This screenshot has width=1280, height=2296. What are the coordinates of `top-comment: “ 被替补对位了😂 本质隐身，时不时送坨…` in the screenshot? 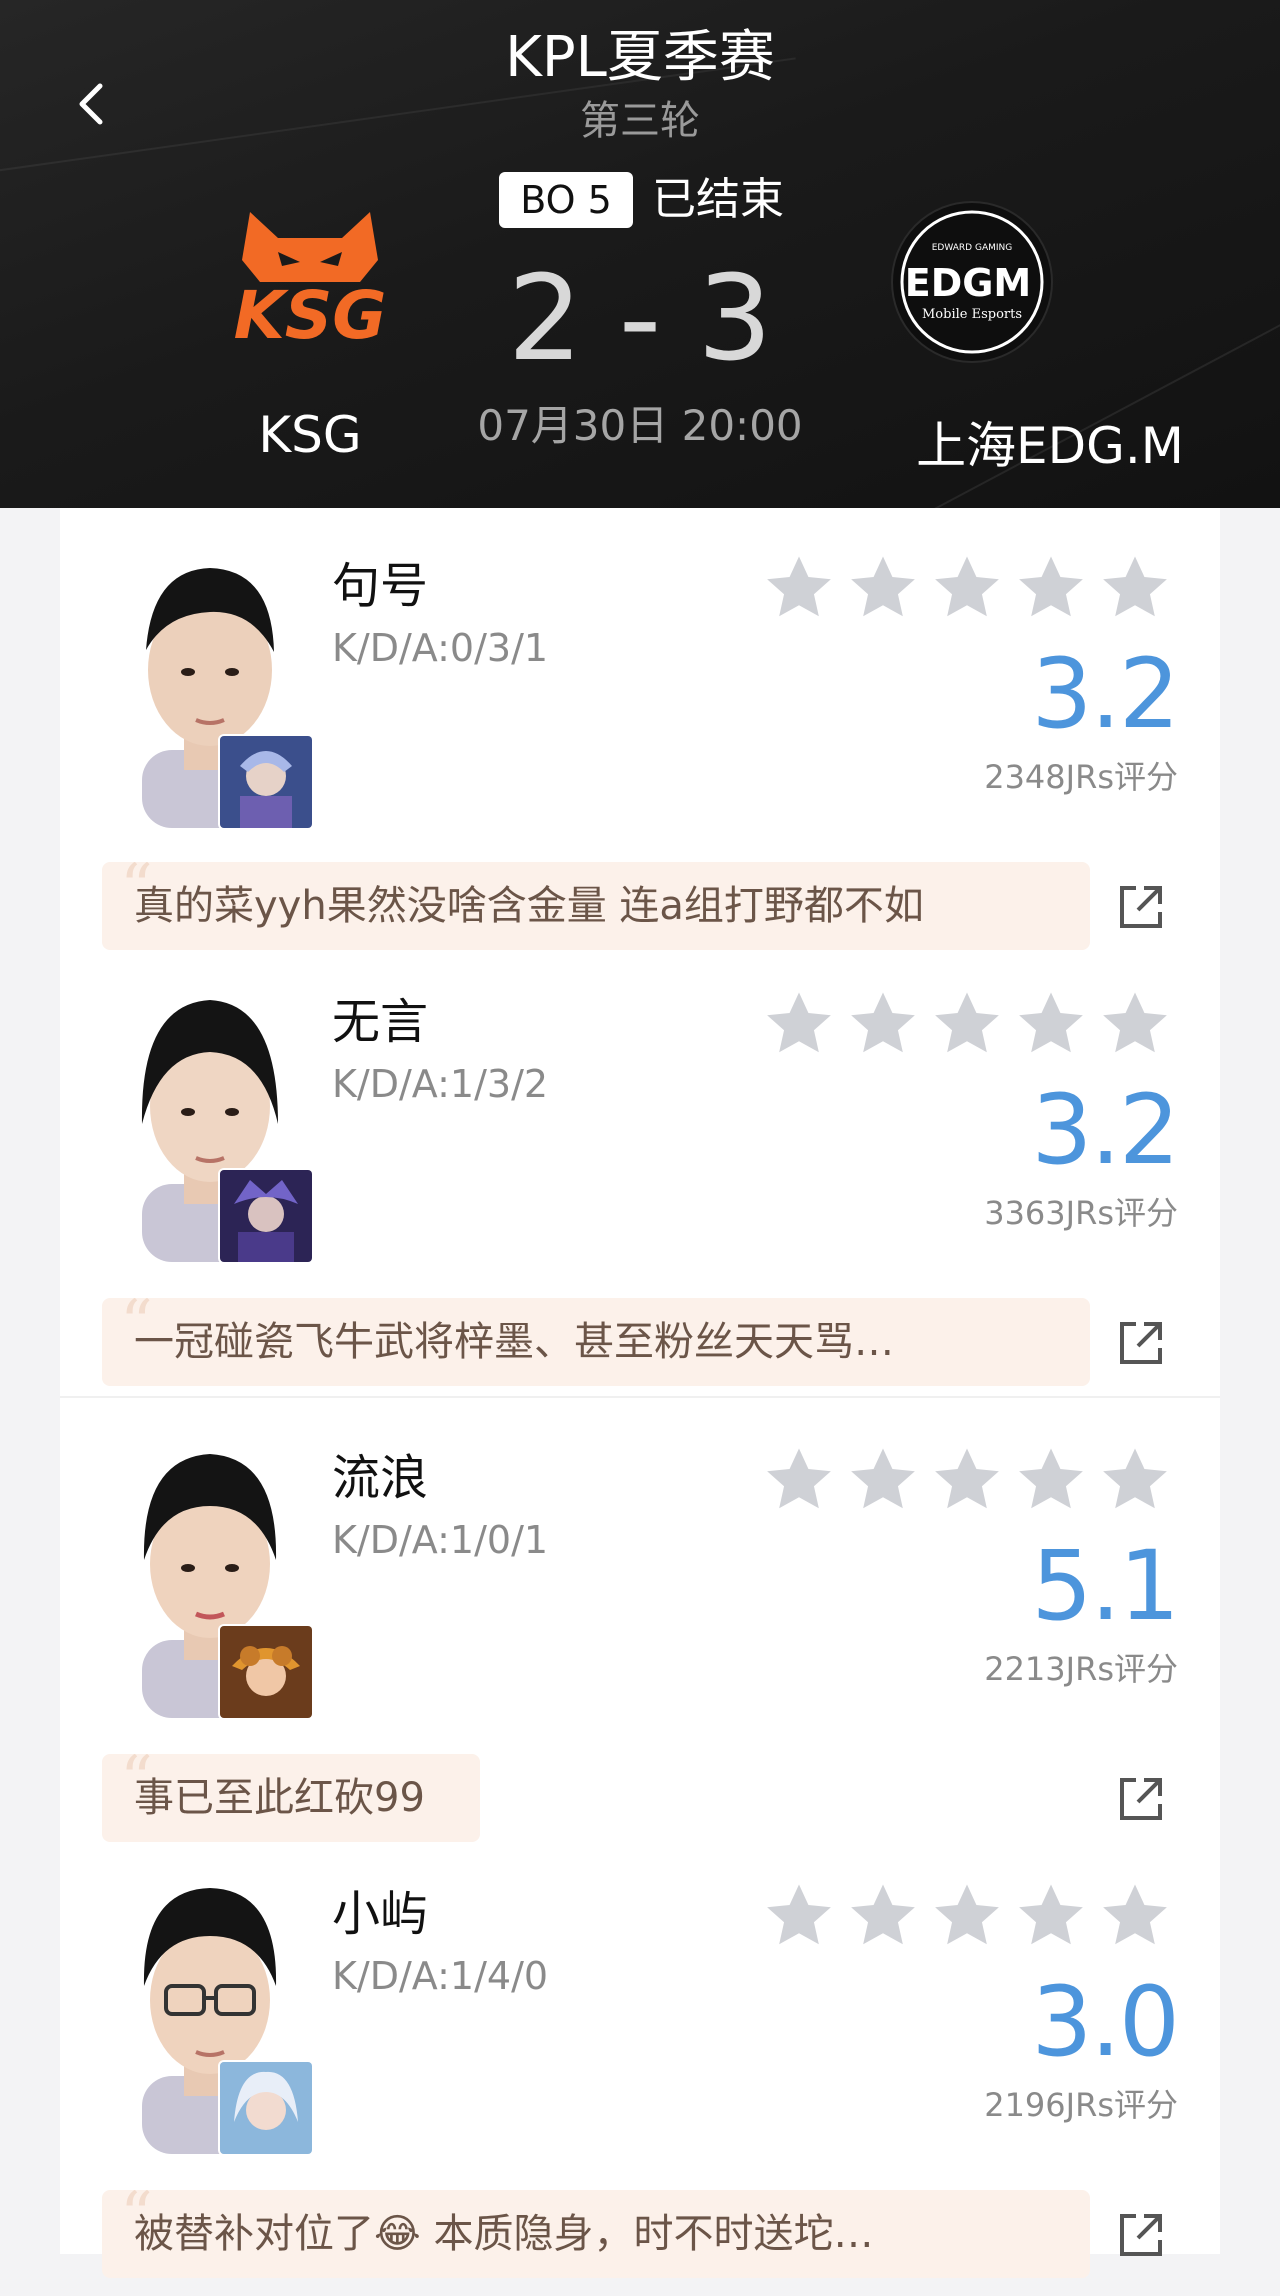 It's located at (596, 2234).